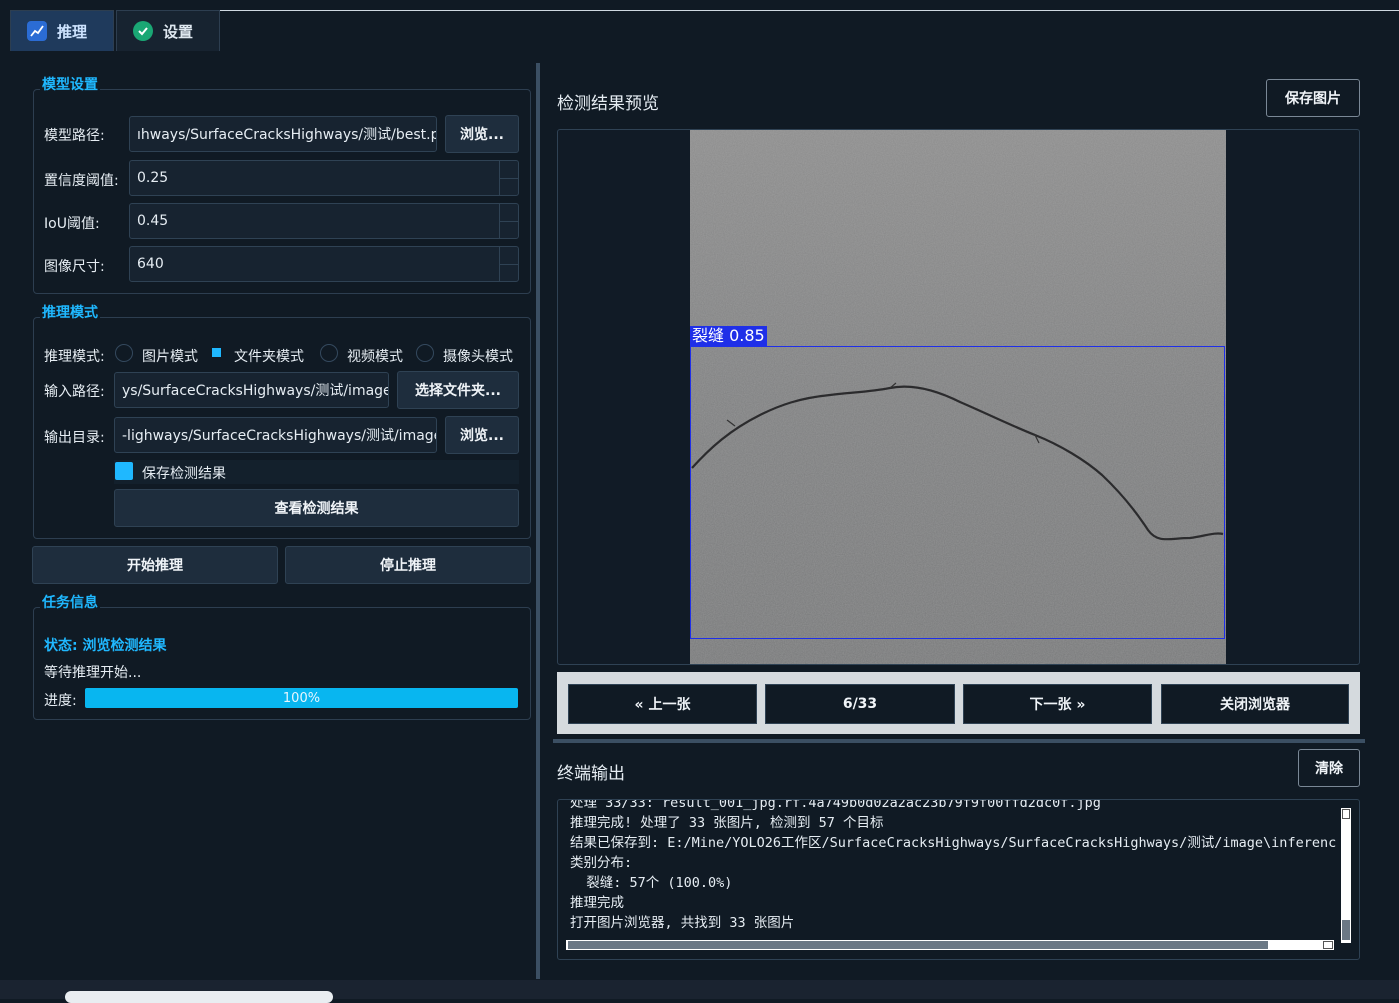 This screenshot has height=1003, width=1399. I want to click on prev-image-button: « 上一张, so click(662, 704).